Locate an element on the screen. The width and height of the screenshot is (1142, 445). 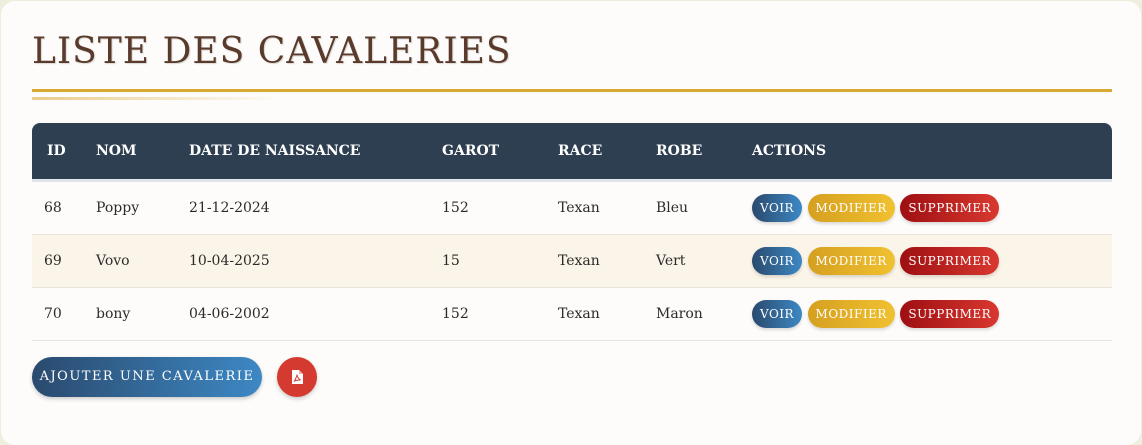
cell-robe: Bleu is located at coordinates (704, 207).